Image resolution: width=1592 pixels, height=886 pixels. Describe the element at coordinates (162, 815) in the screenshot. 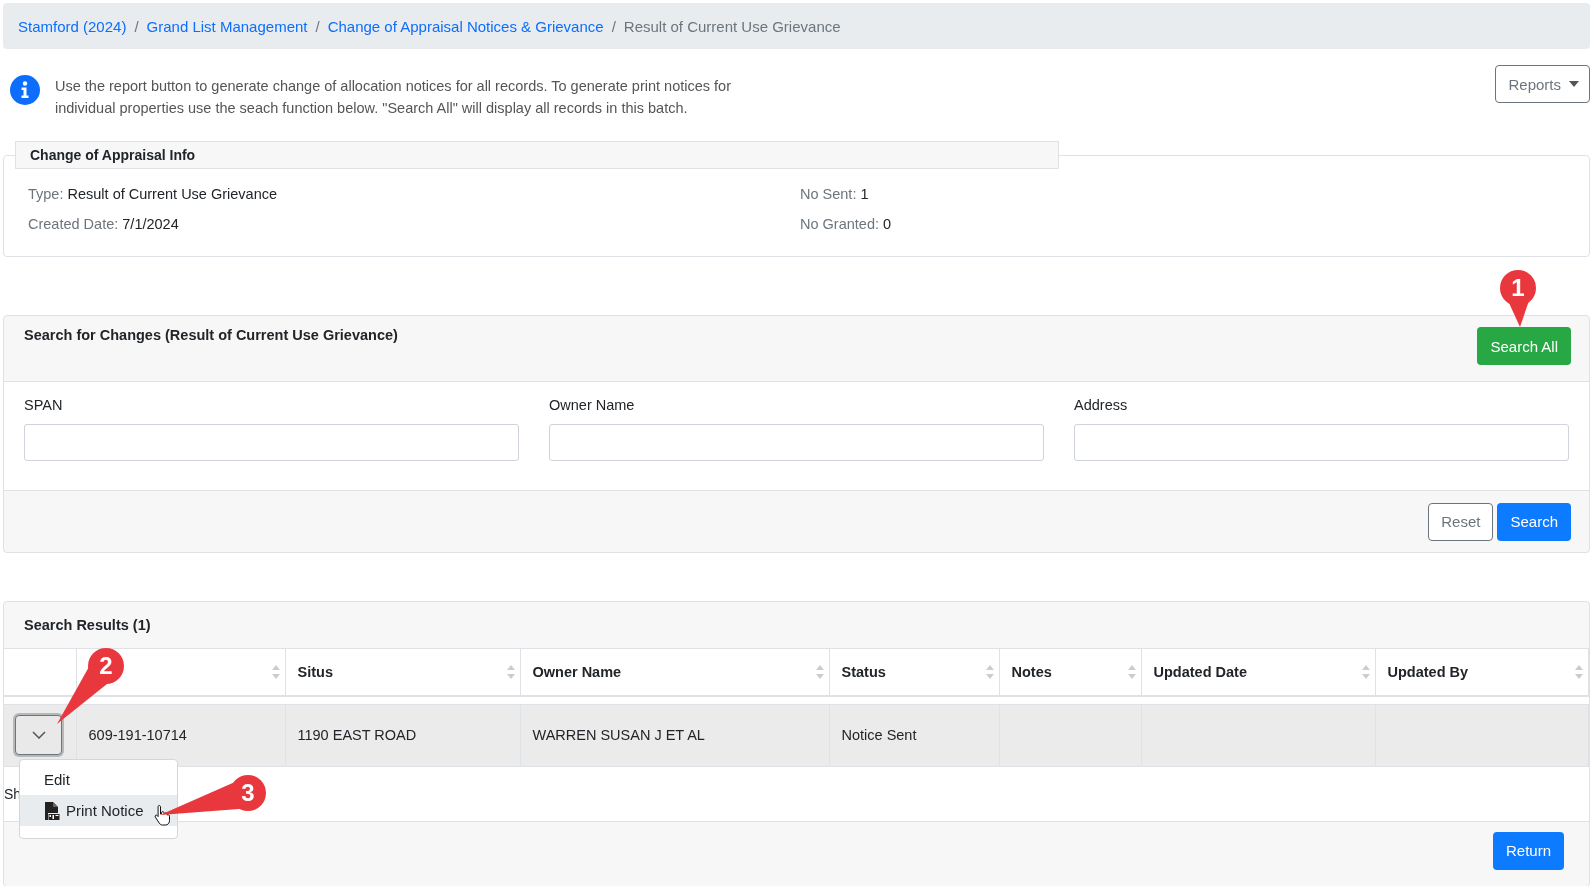

I see `hand-cursor-icon` at that location.